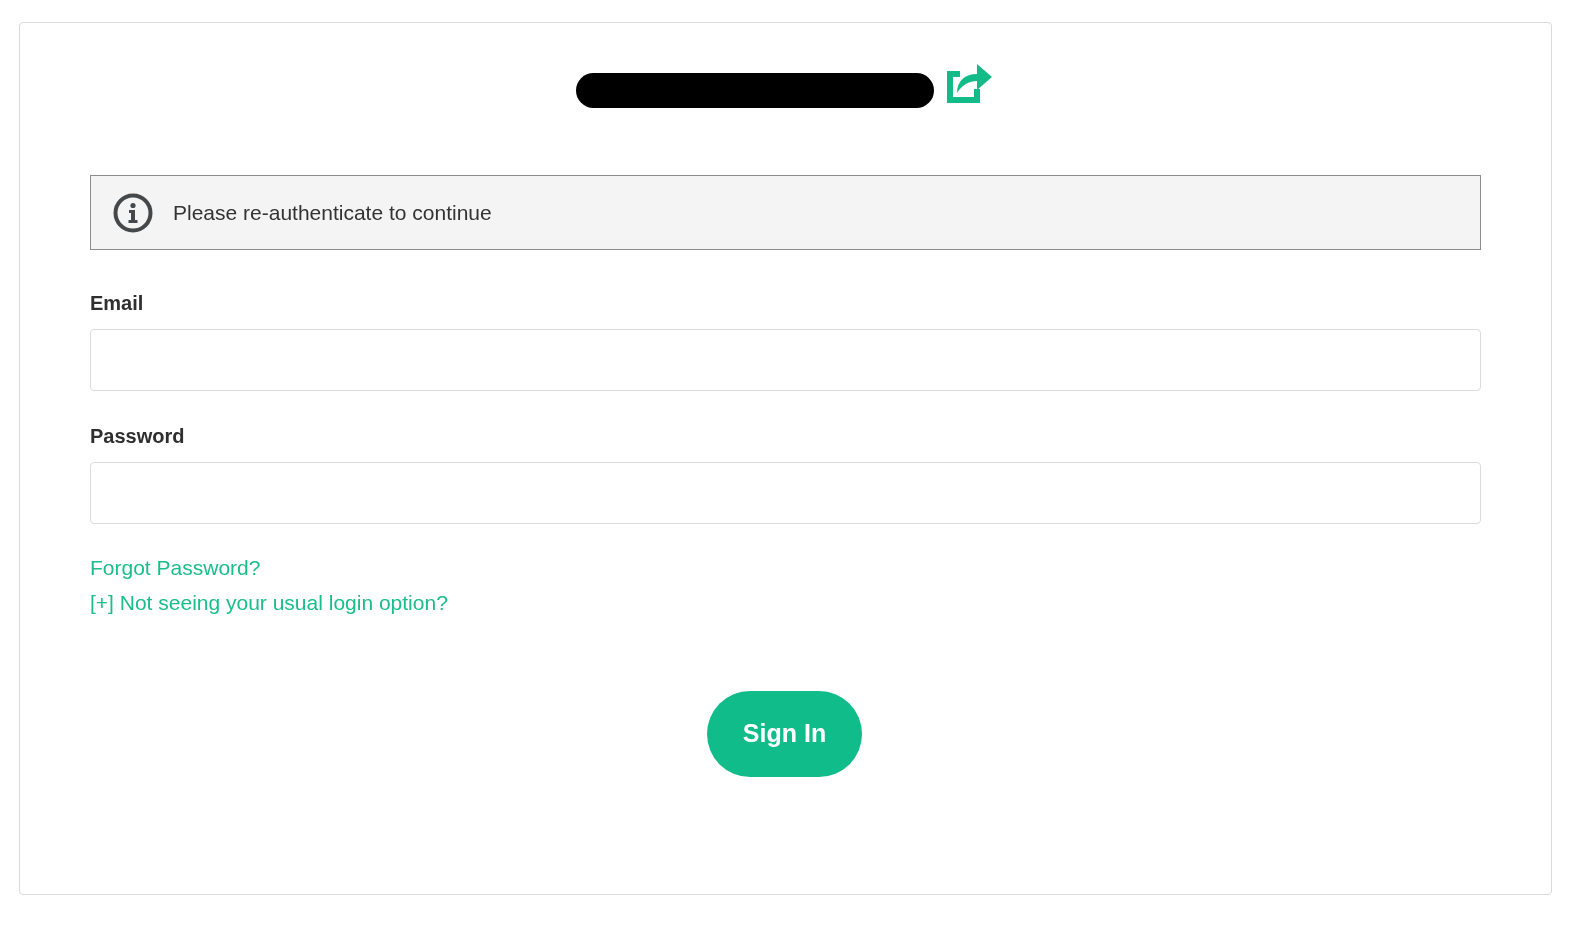 The height and width of the screenshot is (927, 1571). Describe the element at coordinates (784, 734) in the screenshot. I see `sign-in-button: Sign In` at that location.